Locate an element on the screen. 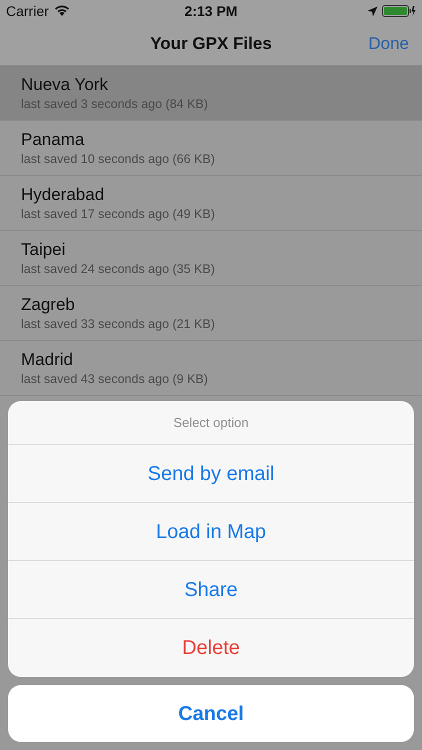 The height and width of the screenshot is (750, 422). sheet-title: Select option is located at coordinates (211, 423).